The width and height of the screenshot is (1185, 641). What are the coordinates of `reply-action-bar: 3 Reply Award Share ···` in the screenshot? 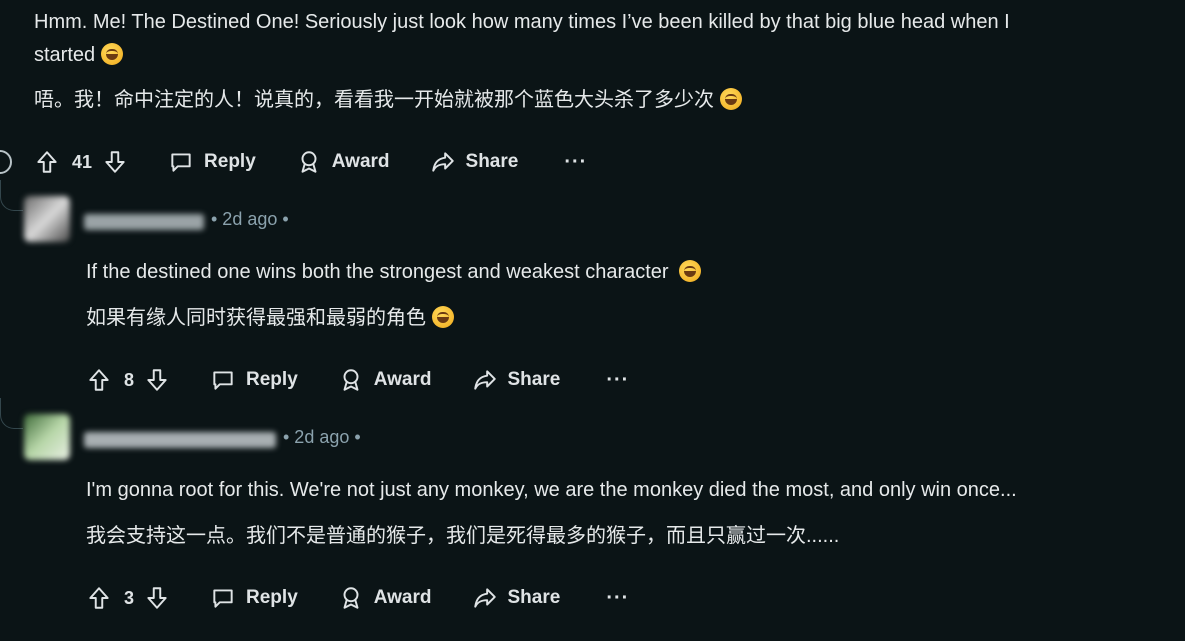 It's located at (357, 598).